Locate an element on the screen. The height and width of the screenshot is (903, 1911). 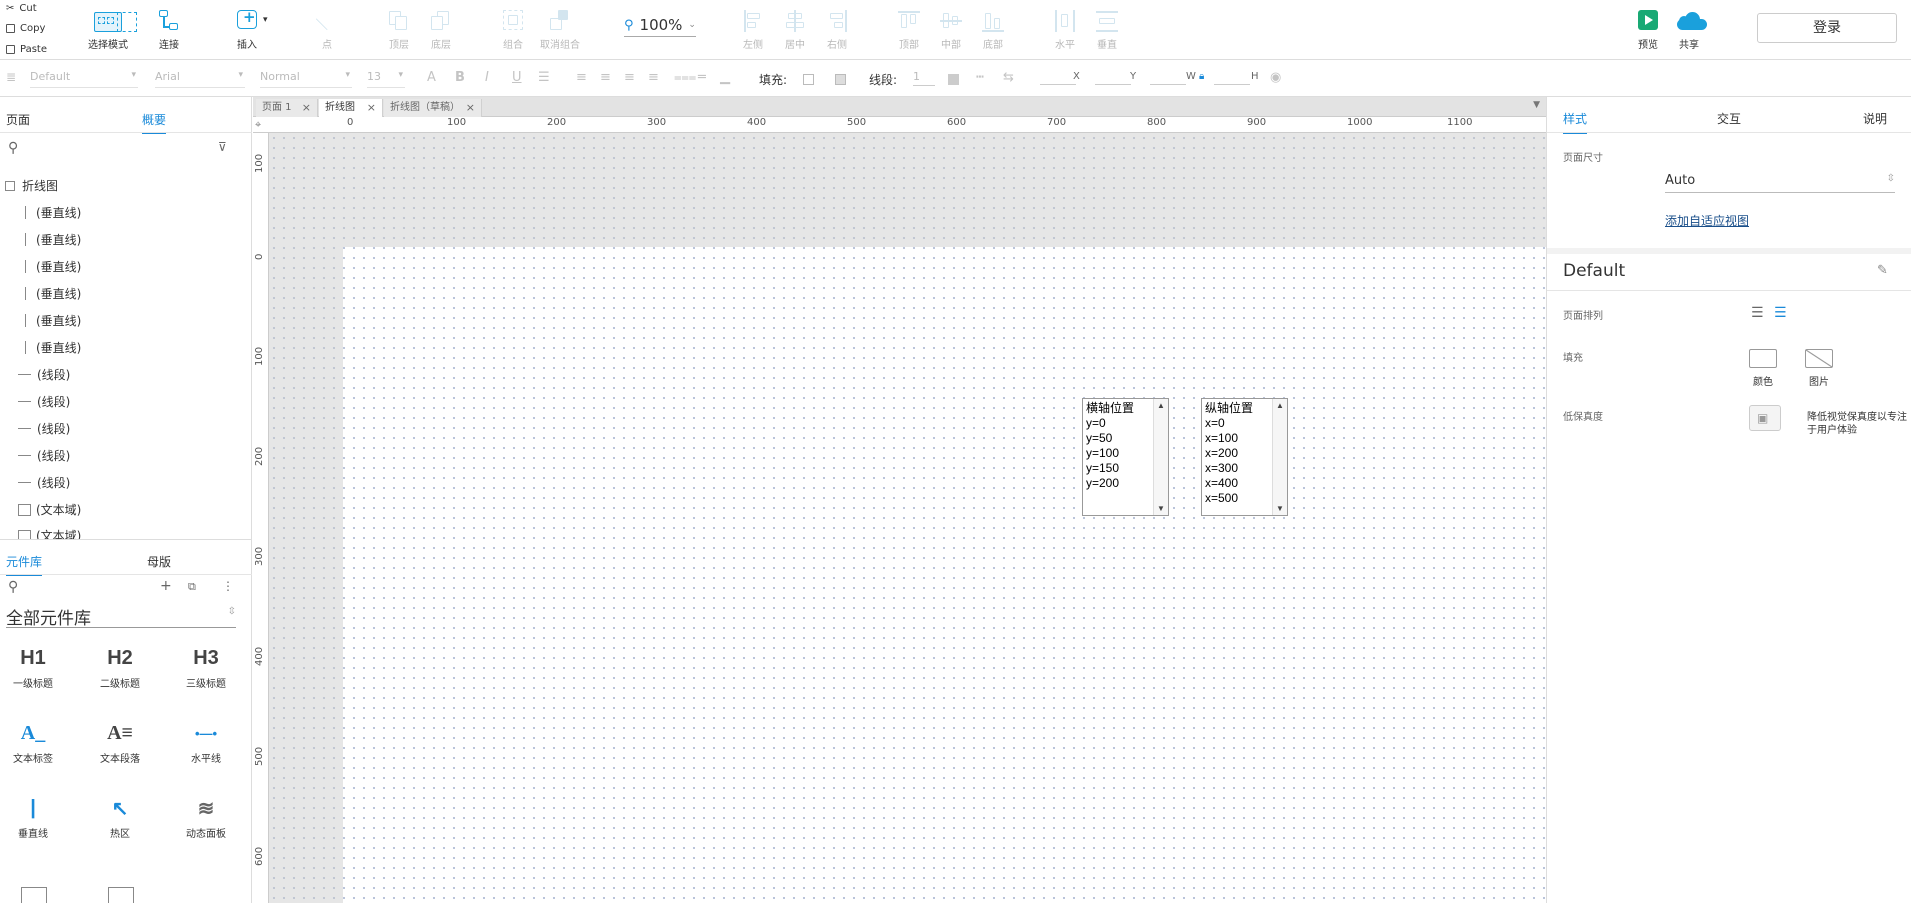
shadow-swatch is located at coordinates (840, 79).